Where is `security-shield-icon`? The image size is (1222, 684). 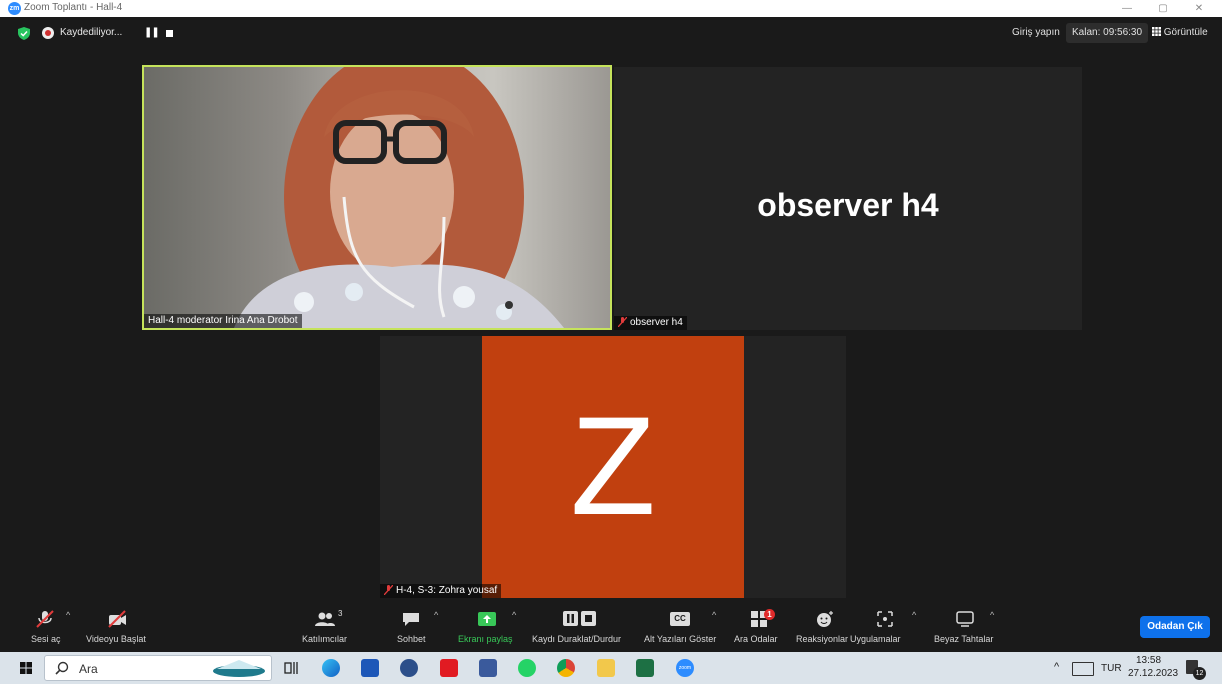 security-shield-icon is located at coordinates (24, 33).